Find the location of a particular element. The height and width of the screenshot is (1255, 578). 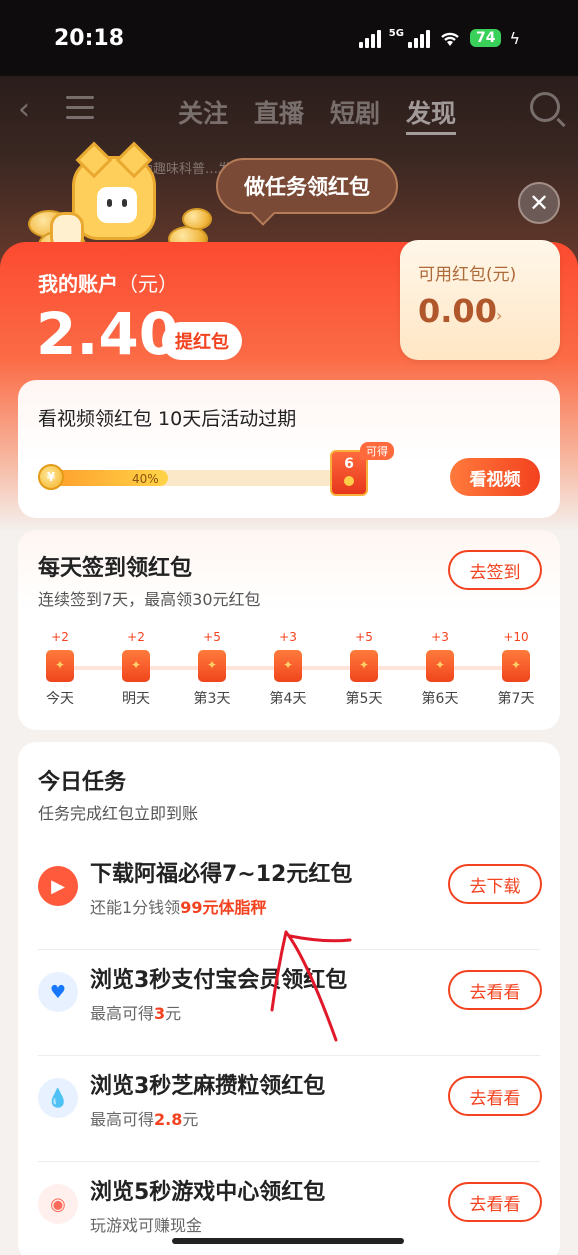

checkin-day: +2今天 is located at coordinates (60, 669).